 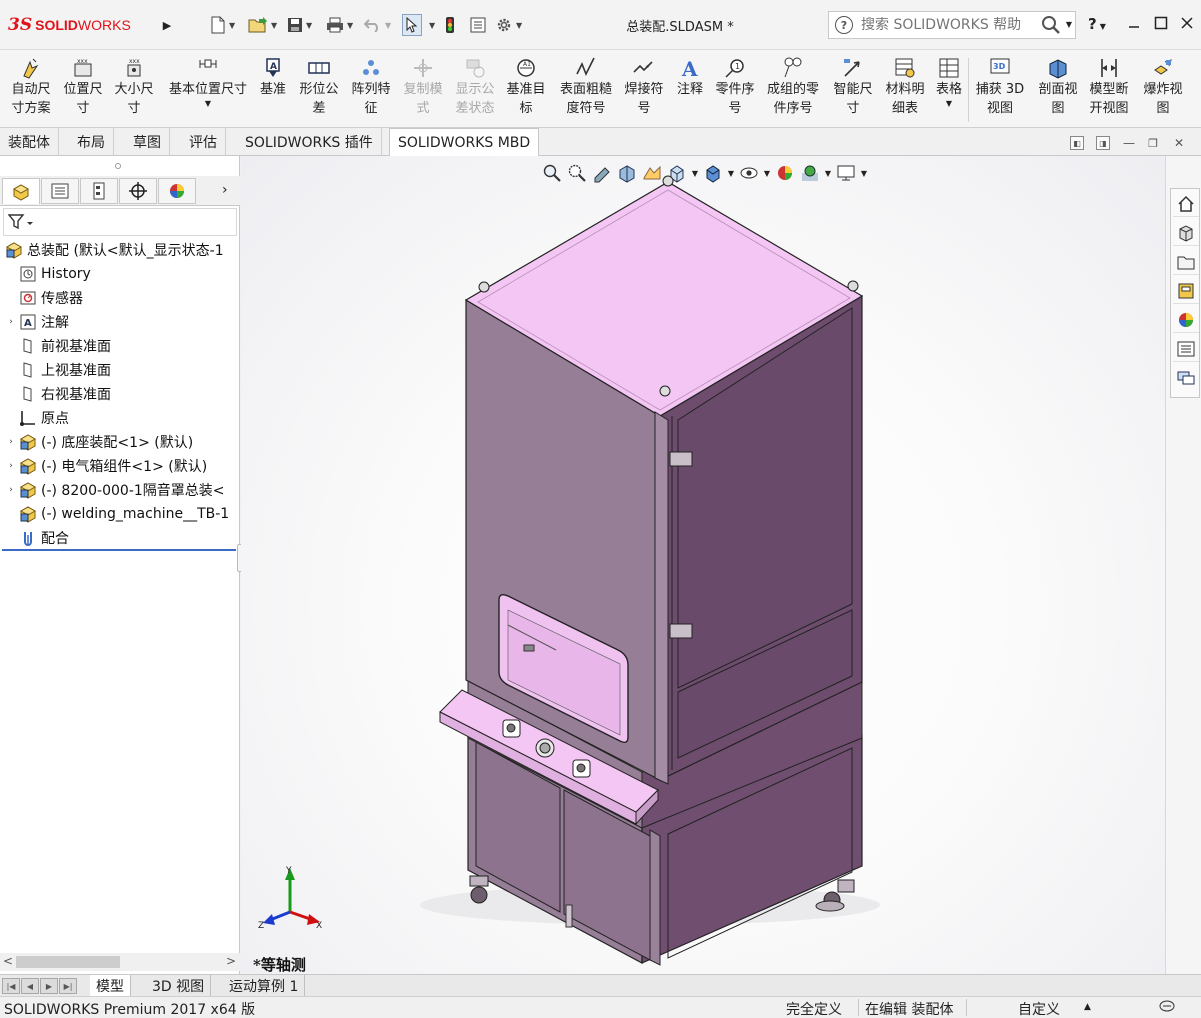 What do you see at coordinates (1186, 204) in the screenshot?
I see `home-icon` at bounding box center [1186, 204].